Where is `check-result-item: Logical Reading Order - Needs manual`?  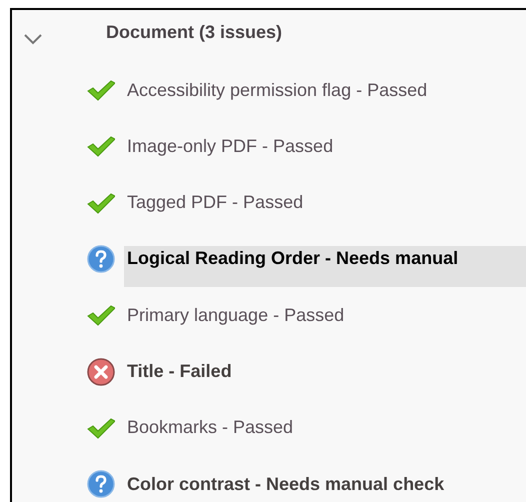 check-result-item: Logical Reading Order - Needs manual is located at coordinates (325, 266).